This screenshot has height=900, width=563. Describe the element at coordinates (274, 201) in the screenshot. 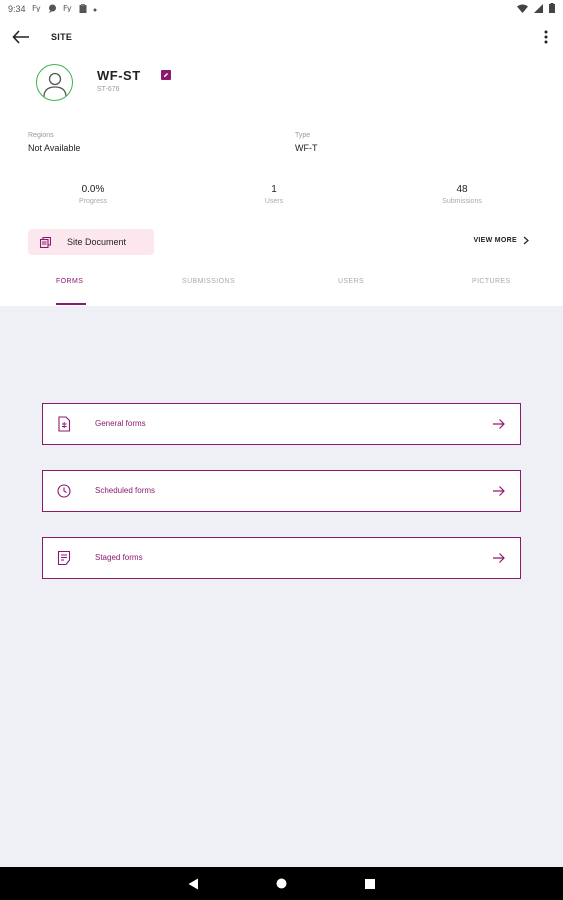

I see `stat-users-label: Users` at that location.